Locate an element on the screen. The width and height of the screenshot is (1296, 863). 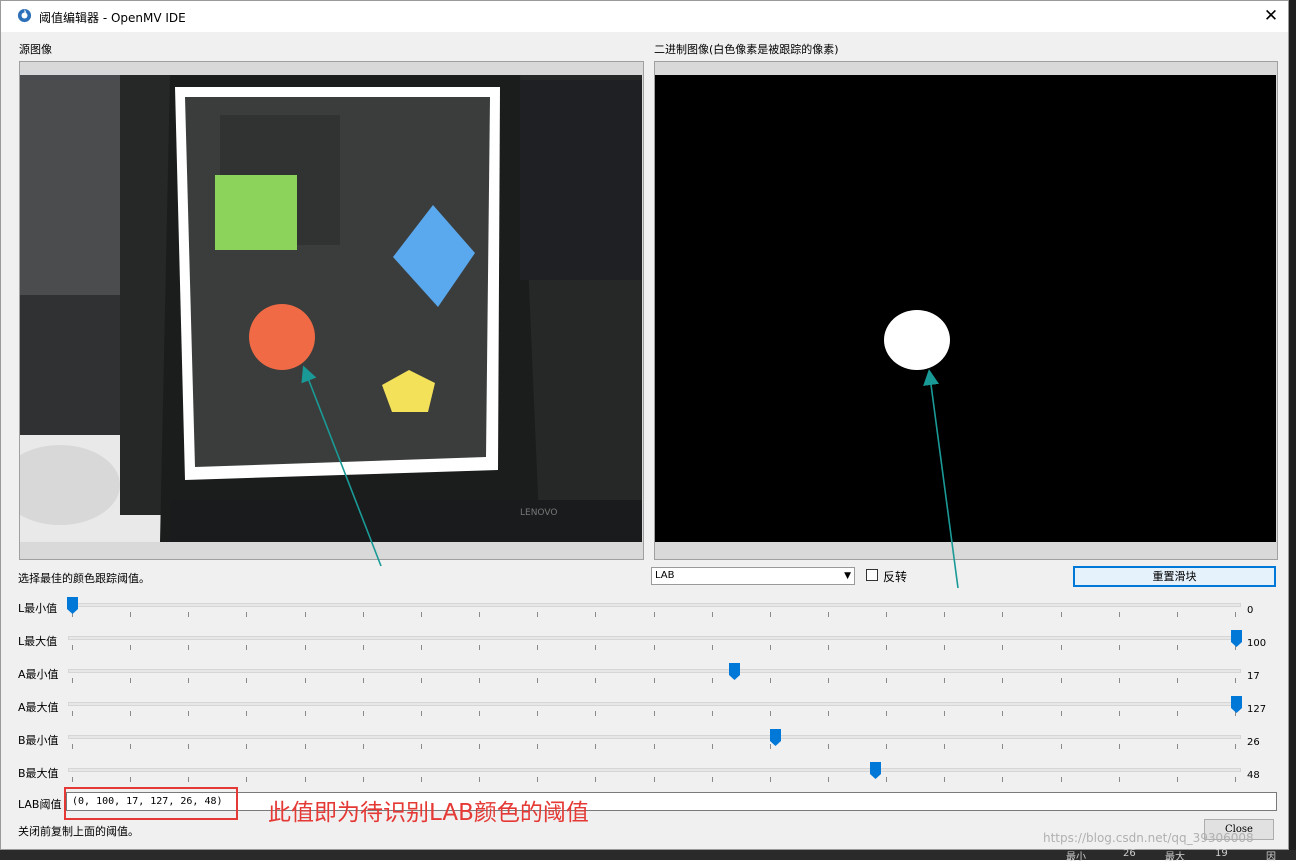
source-image-label: 源图像 is located at coordinates (35, 49).